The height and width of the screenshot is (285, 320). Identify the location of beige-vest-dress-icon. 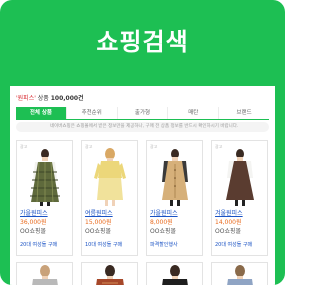
(175, 177).